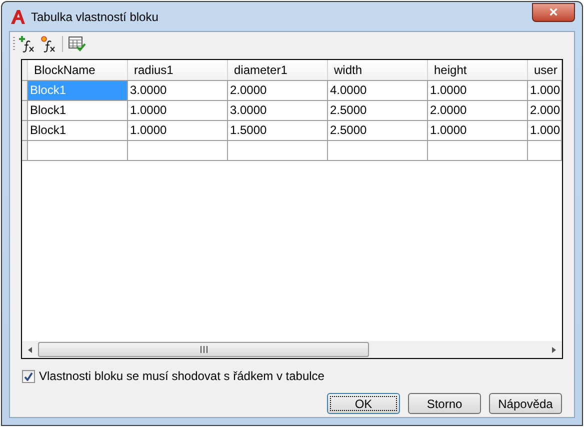 The height and width of the screenshot is (427, 584). Describe the element at coordinates (48, 43) in the screenshot. I see `new-function-icon` at that location.